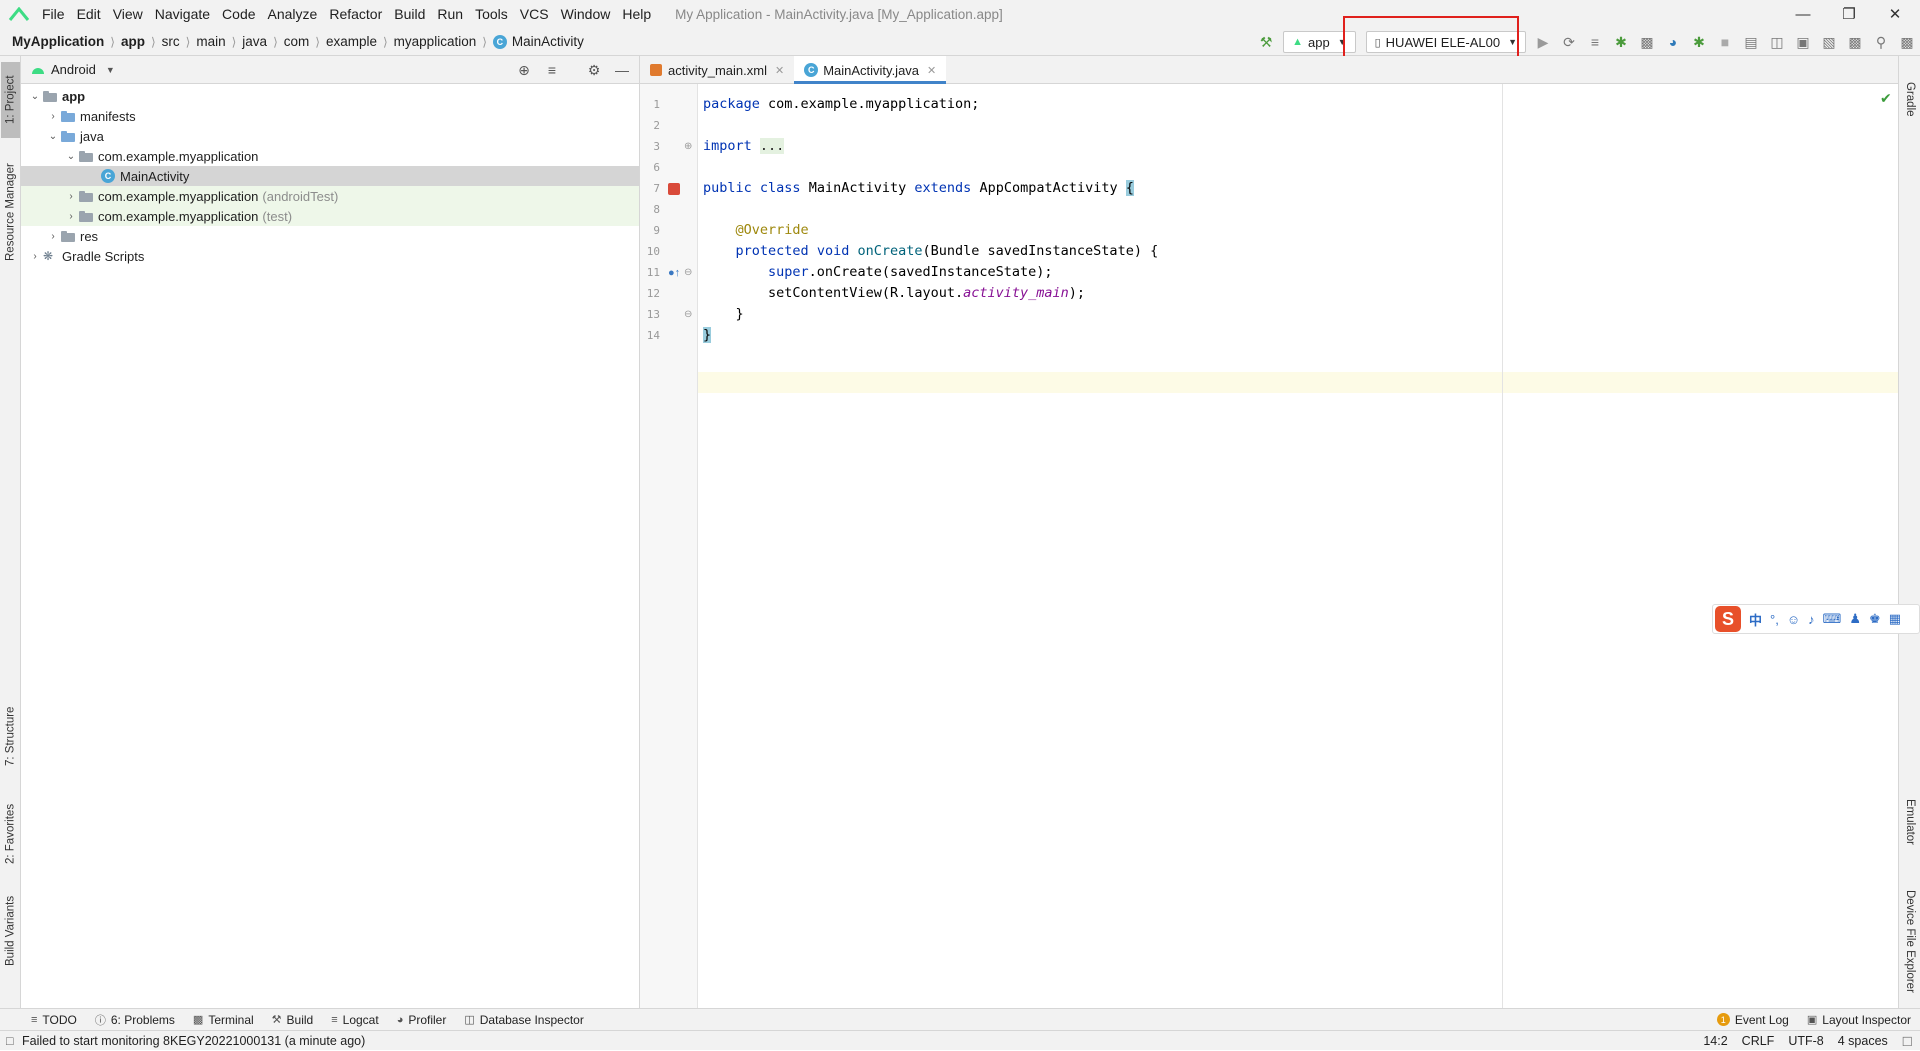 Image resolution: width=1920 pixels, height=1051 pixels. Describe the element at coordinates (210, 41) in the screenshot. I see `breadcrumb-main: main` at that location.